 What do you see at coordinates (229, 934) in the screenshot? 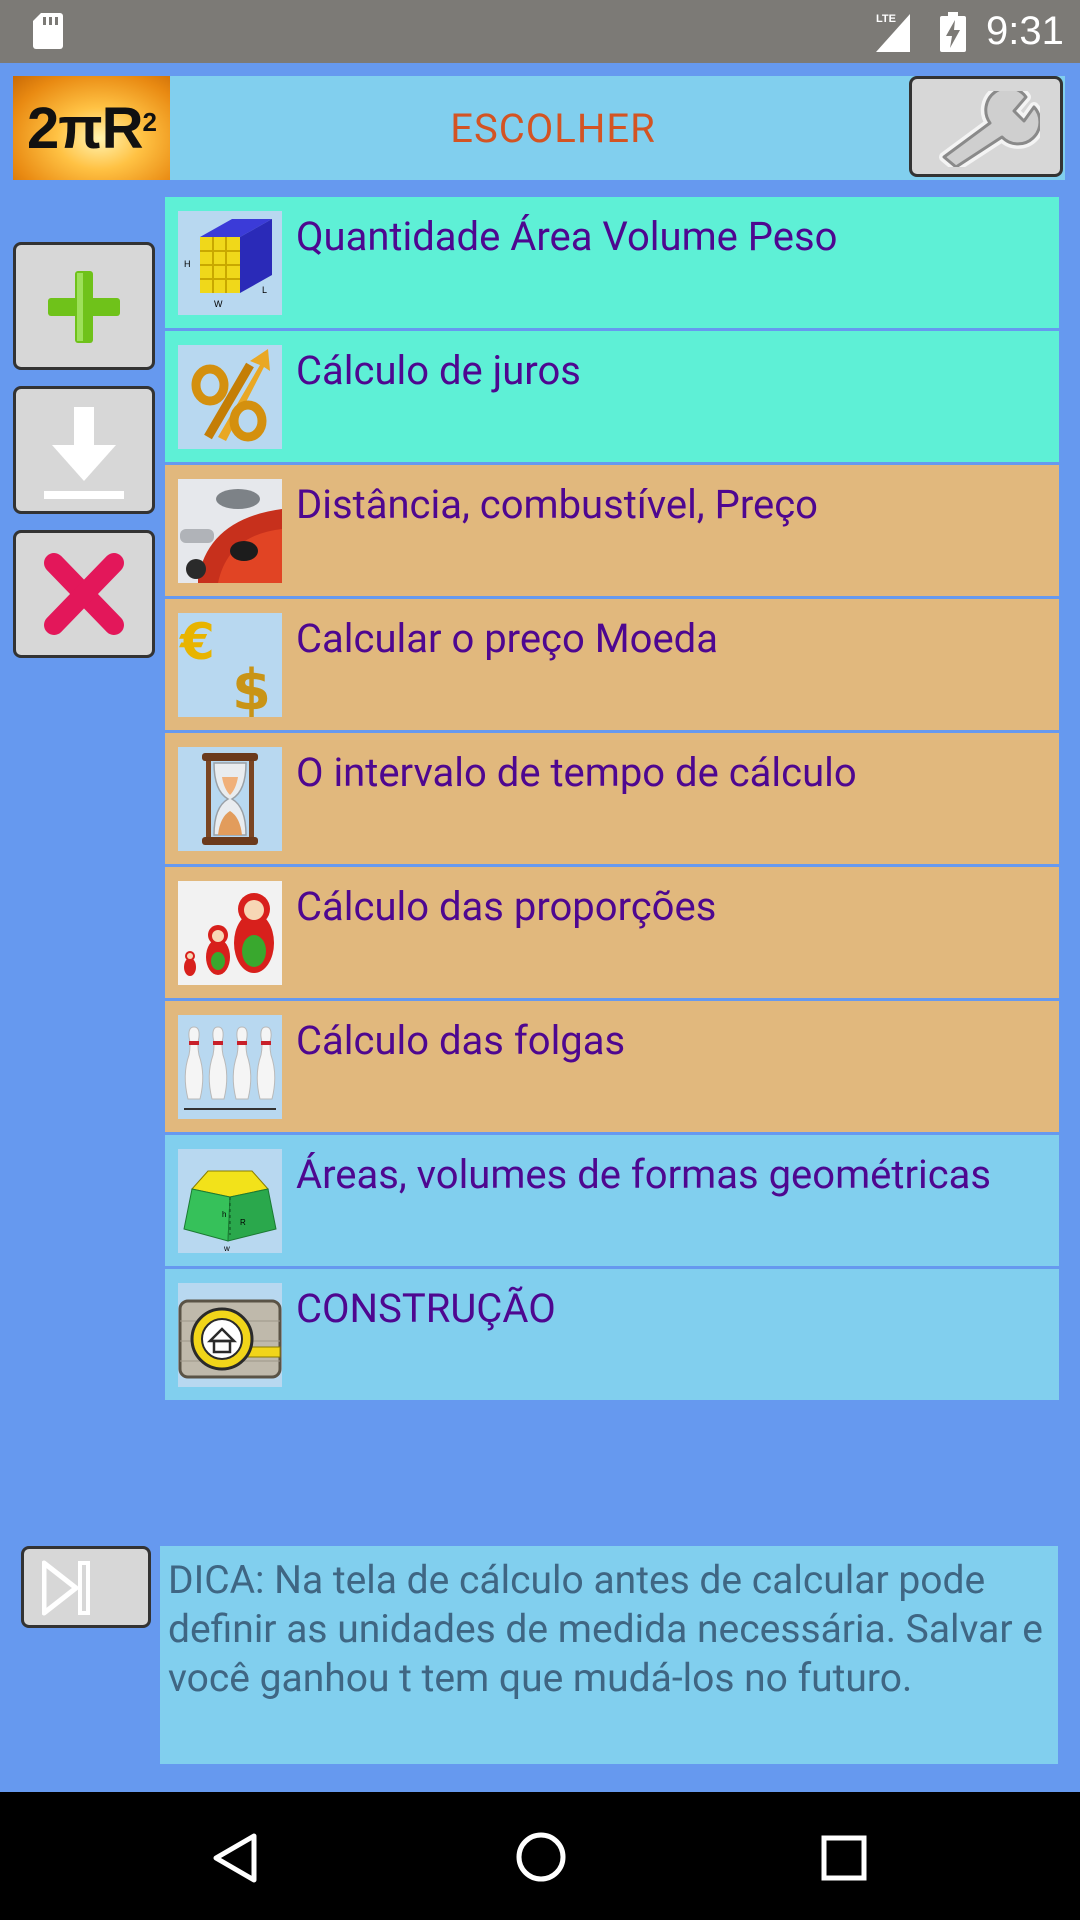
I see `matryoshka-icon` at bounding box center [229, 934].